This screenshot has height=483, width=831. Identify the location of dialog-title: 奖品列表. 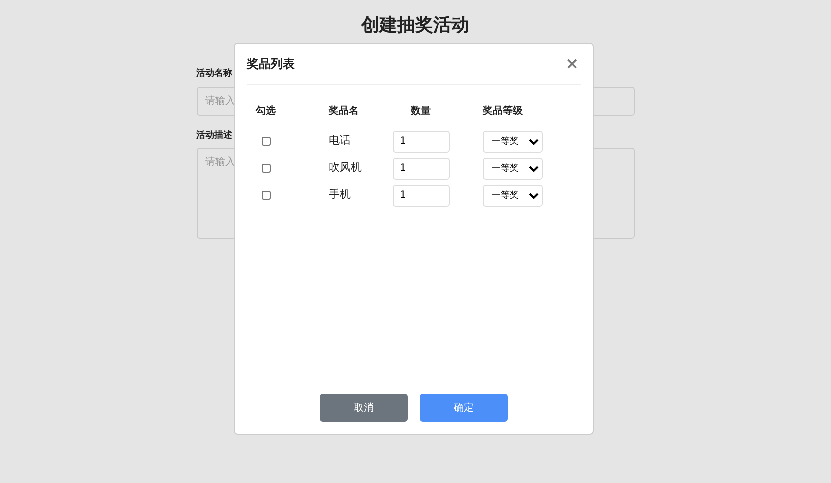
(271, 64).